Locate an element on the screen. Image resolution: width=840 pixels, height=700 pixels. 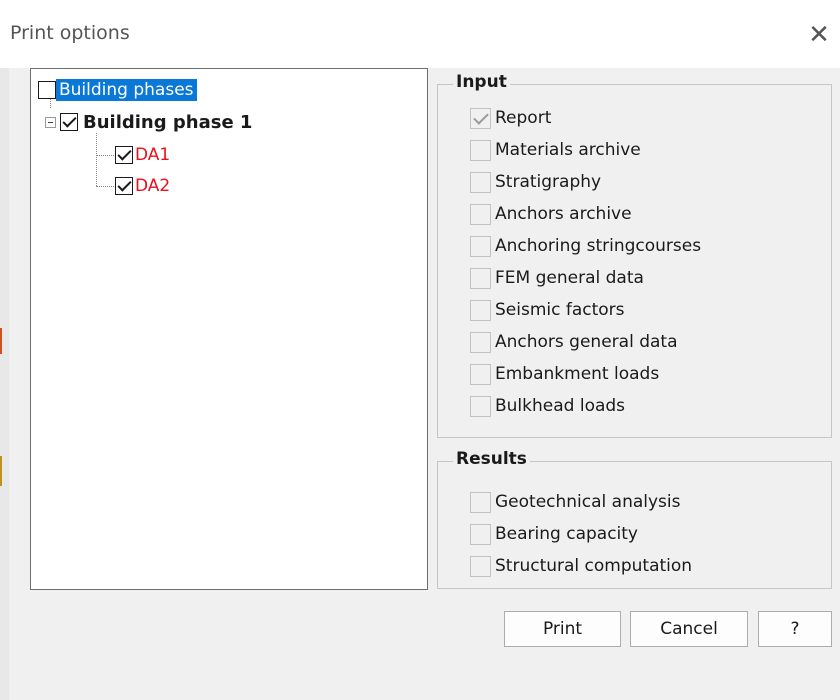
checkbox-seismic-factors: Seismic factors is located at coordinates (547, 310).